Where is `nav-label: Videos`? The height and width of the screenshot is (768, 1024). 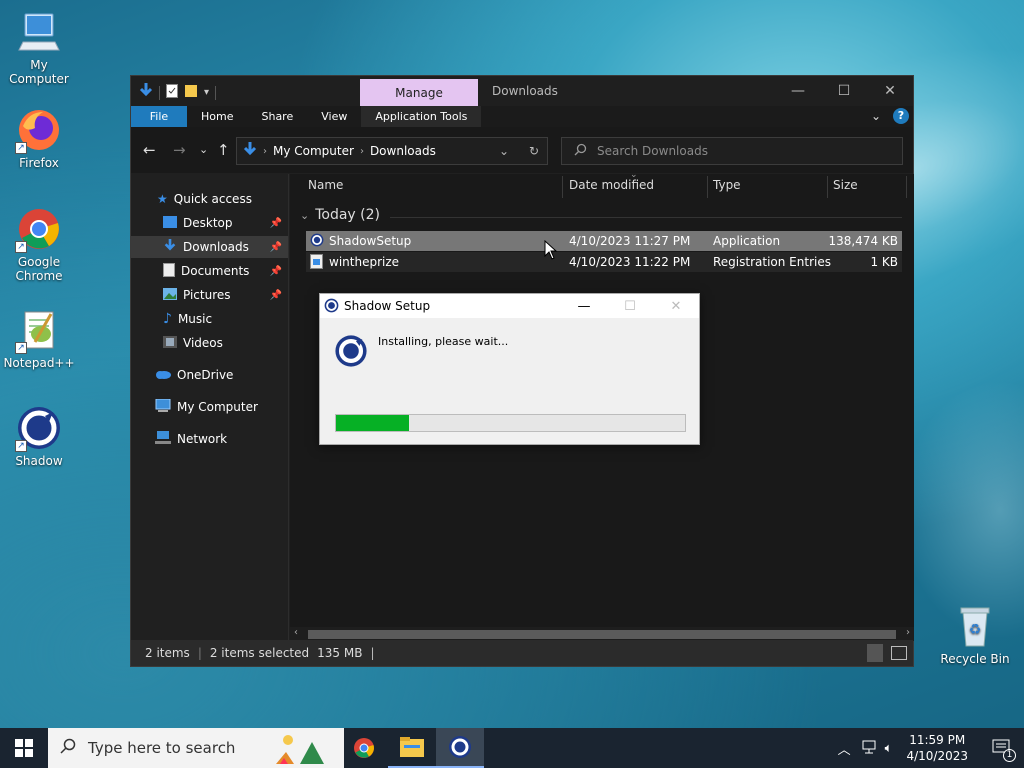
nav-label: Videos is located at coordinates (203, 343).